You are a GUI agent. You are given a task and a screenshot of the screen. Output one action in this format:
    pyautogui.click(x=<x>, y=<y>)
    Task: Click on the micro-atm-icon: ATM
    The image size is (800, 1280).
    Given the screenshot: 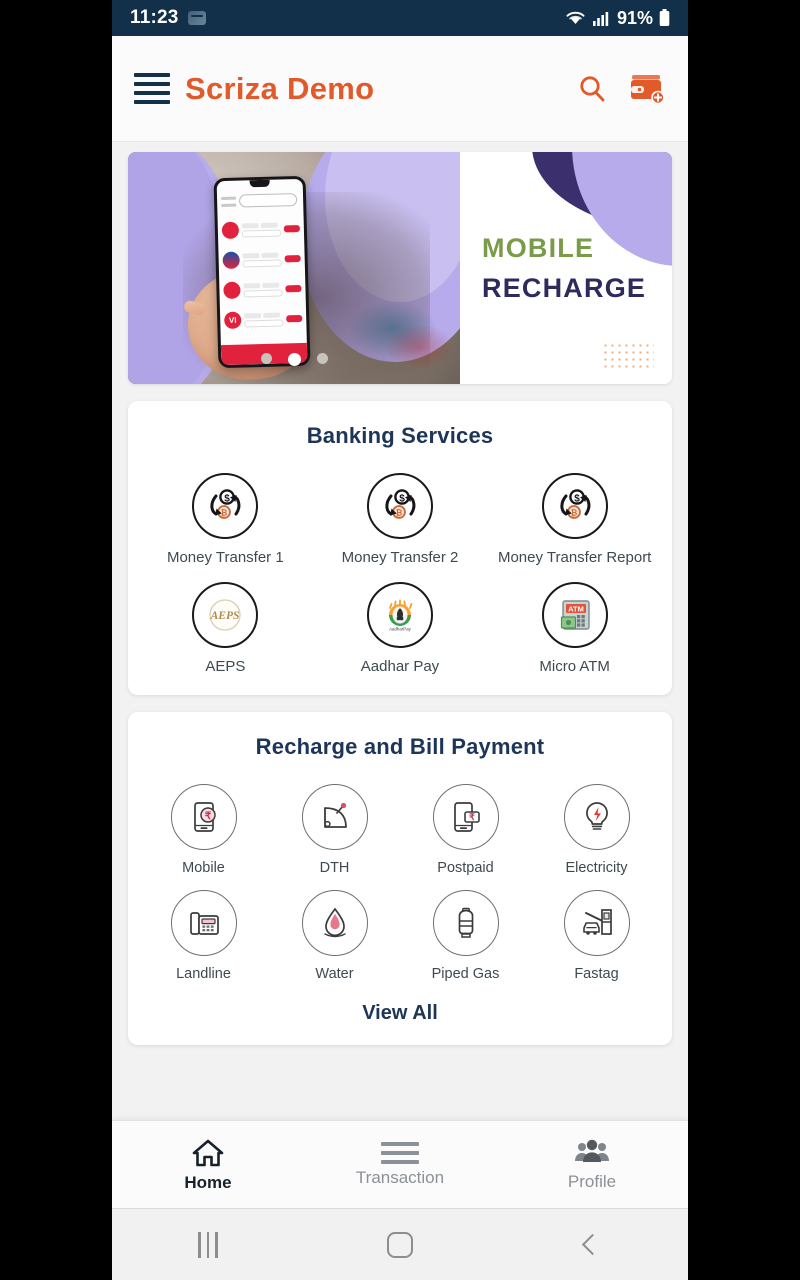 What is the action you would take?
    pyautogui.click(x=574, y=615)
    